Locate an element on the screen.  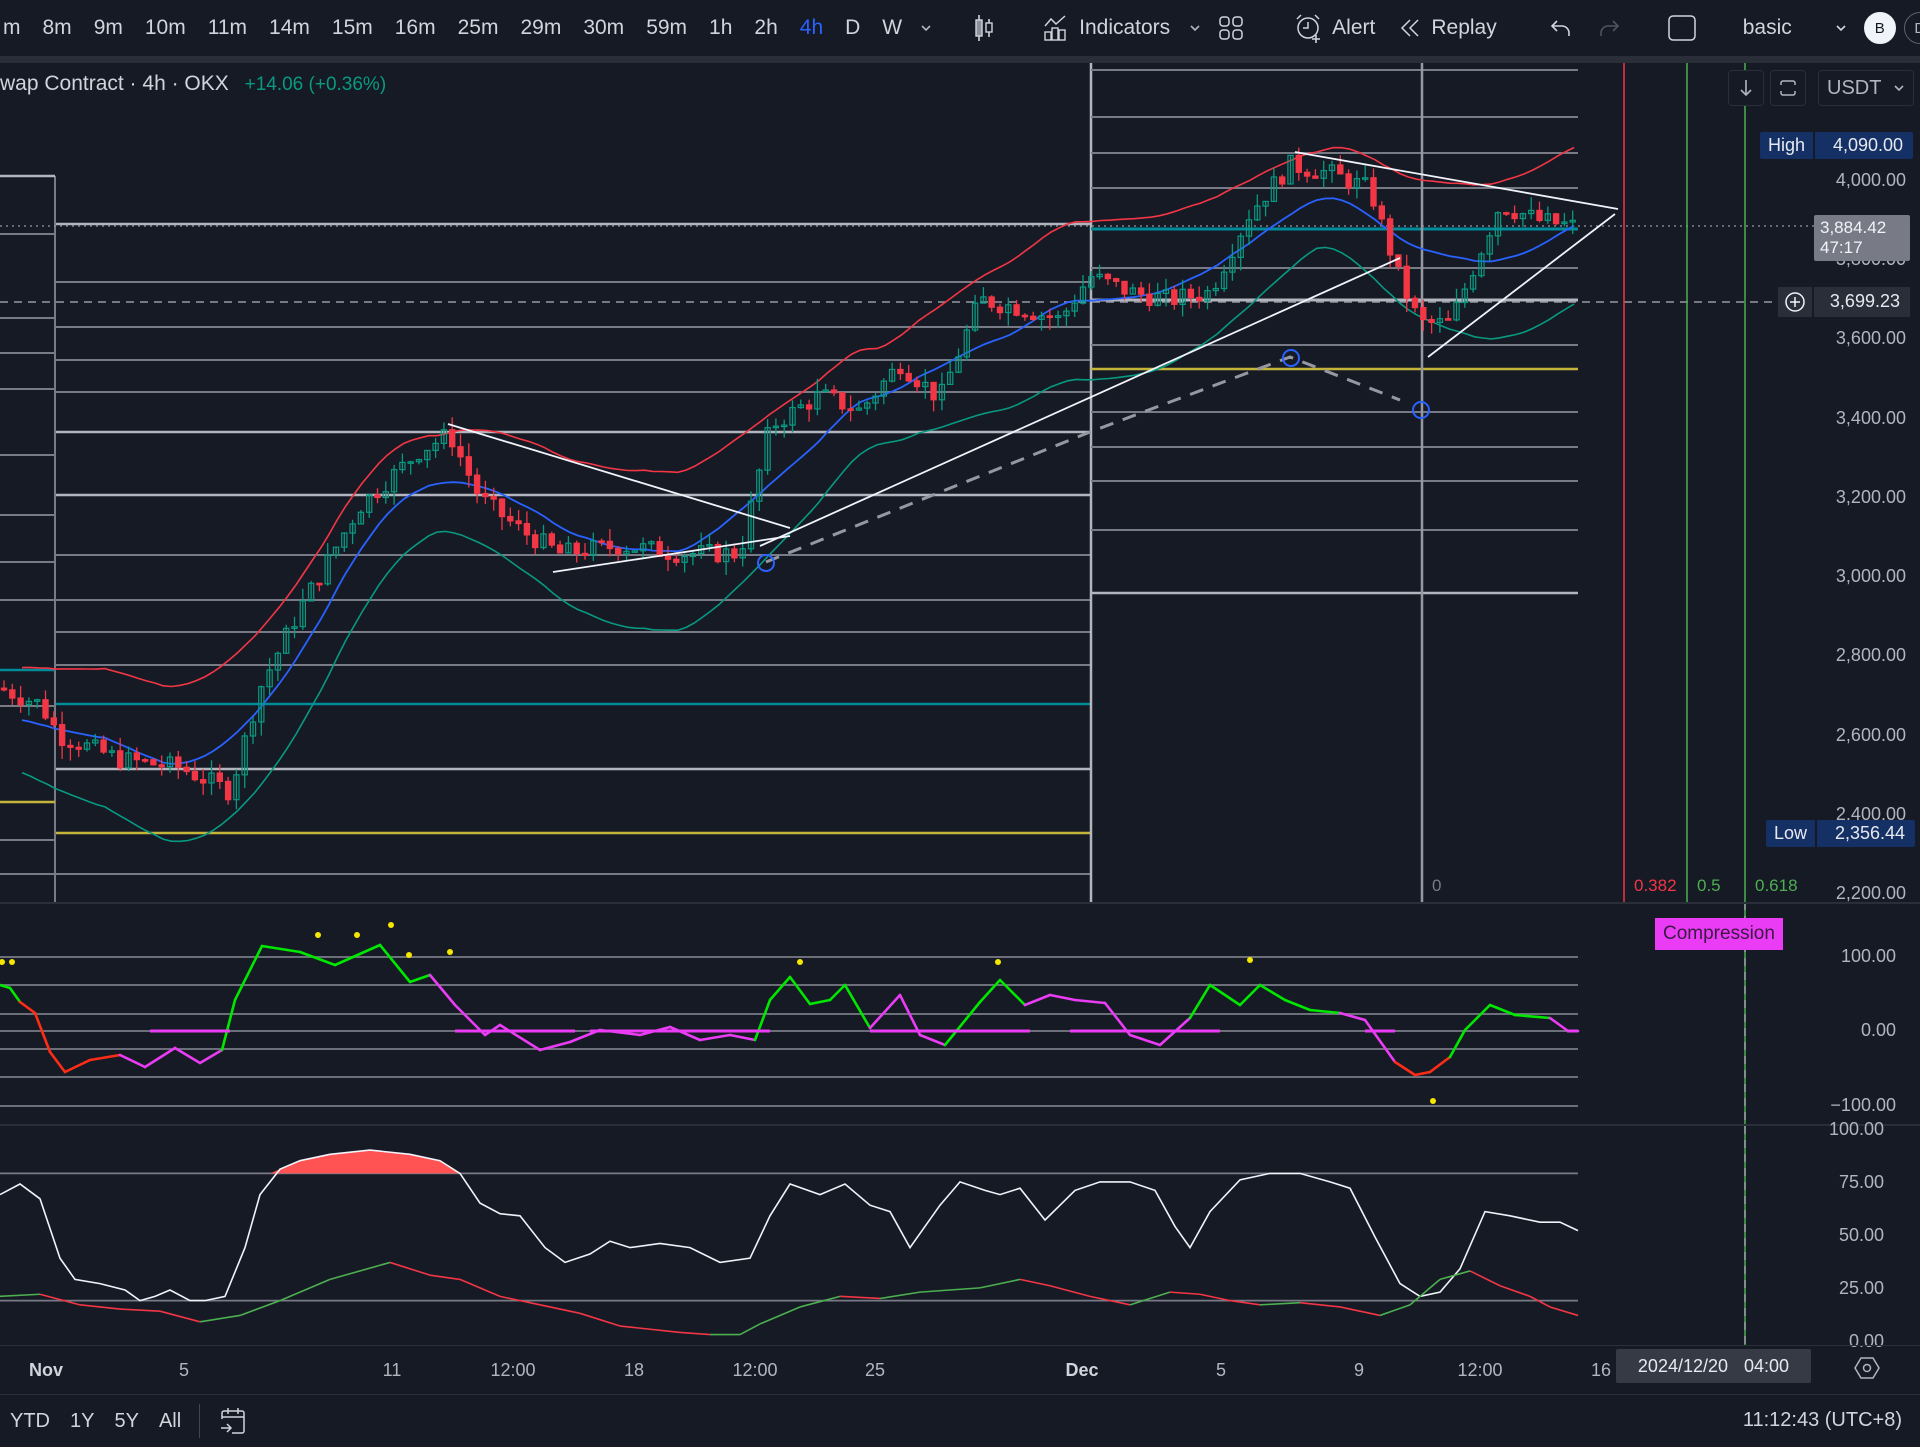
symbol-title: wap Contract · 4h · OKX is located at coordinates (114, 83).